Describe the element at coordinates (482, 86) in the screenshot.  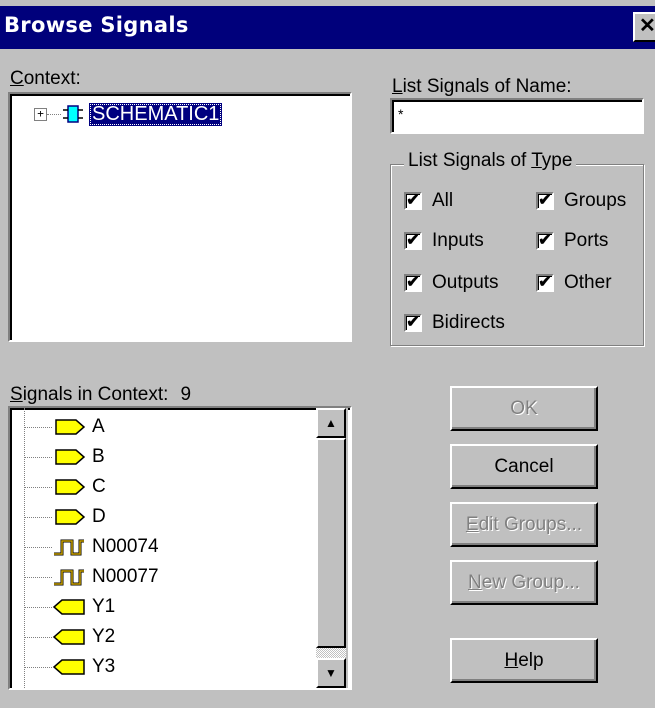
I see `list-name-label: List Signals of Name:` at that location.